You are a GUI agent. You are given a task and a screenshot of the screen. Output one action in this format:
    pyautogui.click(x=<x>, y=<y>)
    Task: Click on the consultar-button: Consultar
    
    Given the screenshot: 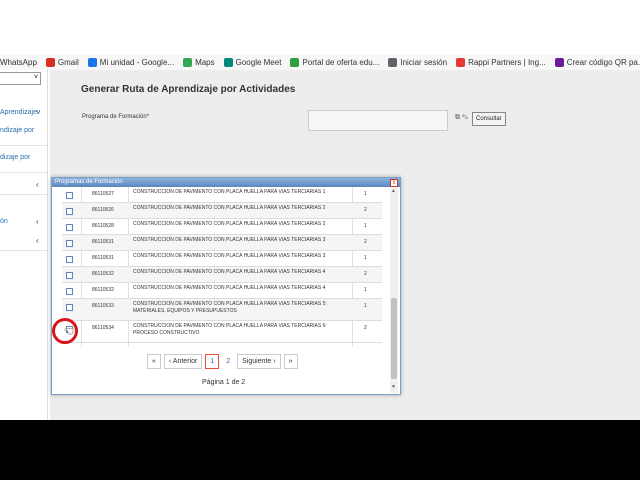 What is the action you would take?
    pyautogui.click(x=489, y=119)
    